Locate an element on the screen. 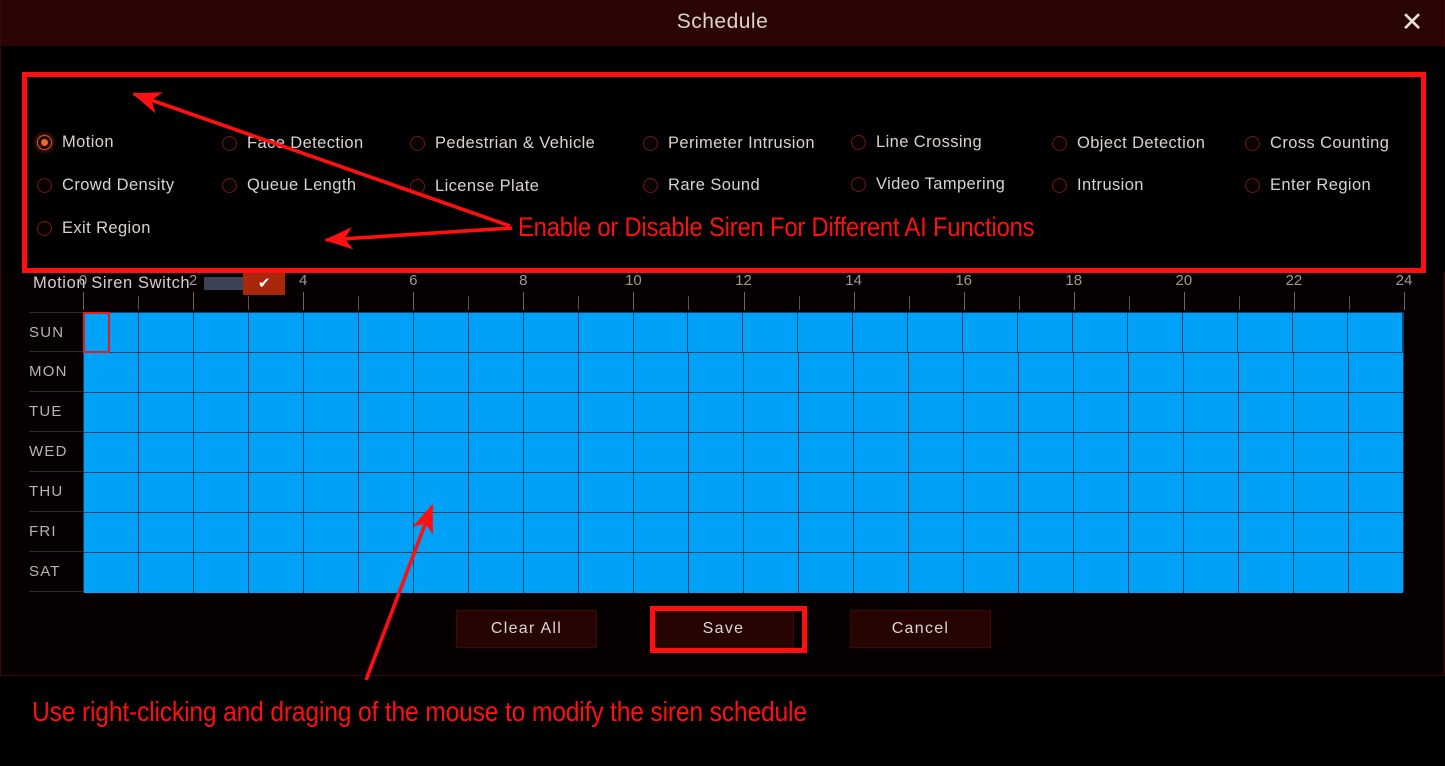 This screenshot has width=1445, height=766. schedule-row-tue is located at coordinates (743, 413).